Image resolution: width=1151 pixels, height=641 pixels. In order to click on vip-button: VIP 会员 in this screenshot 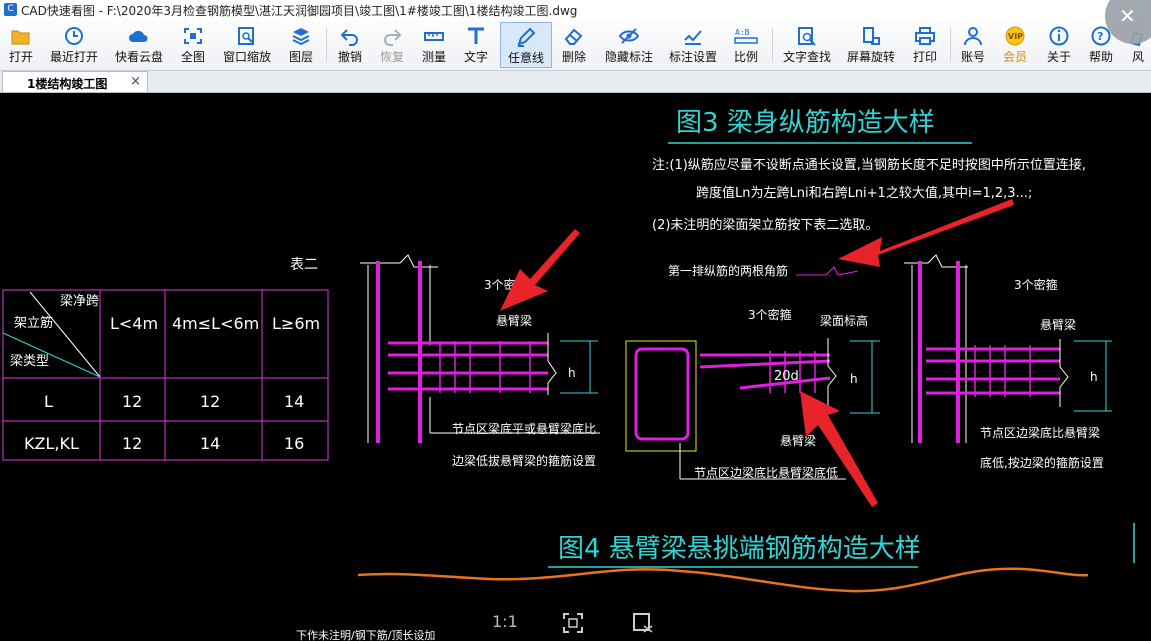, I will do `click(1015, 45)`.